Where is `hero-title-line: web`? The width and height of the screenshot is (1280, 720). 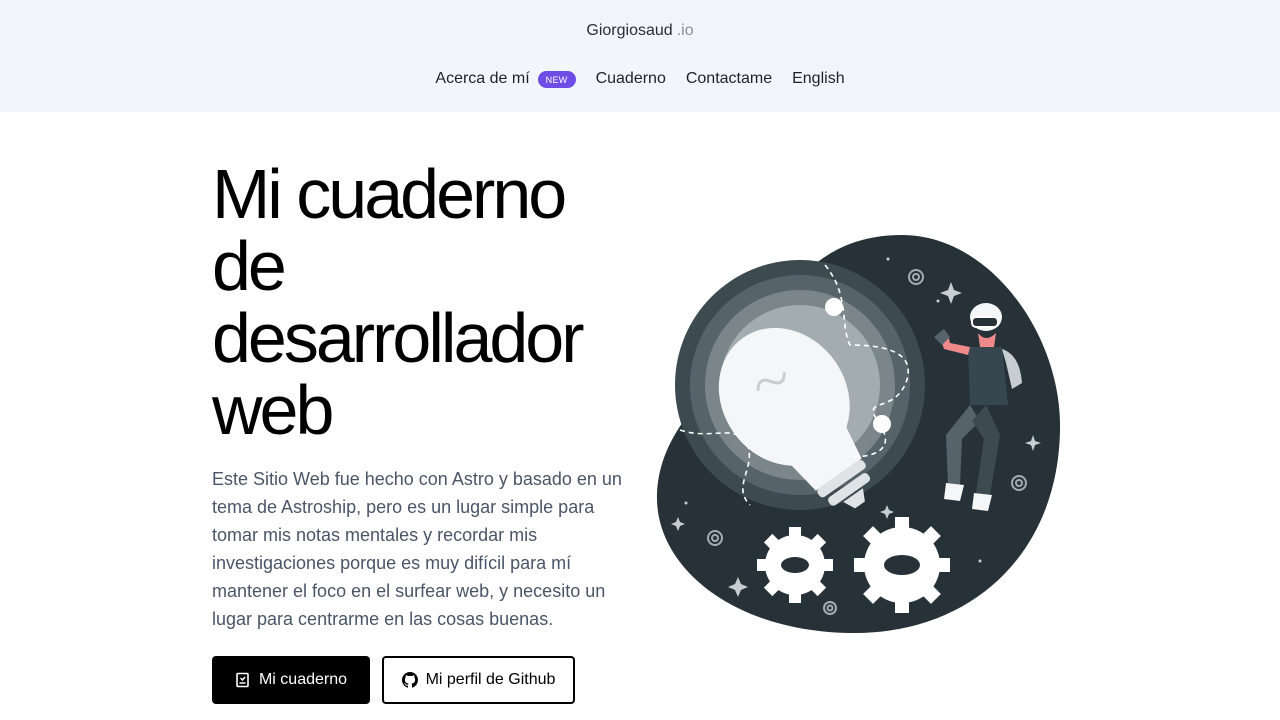 hero-title-line: web is located at coordinates (273, 410).